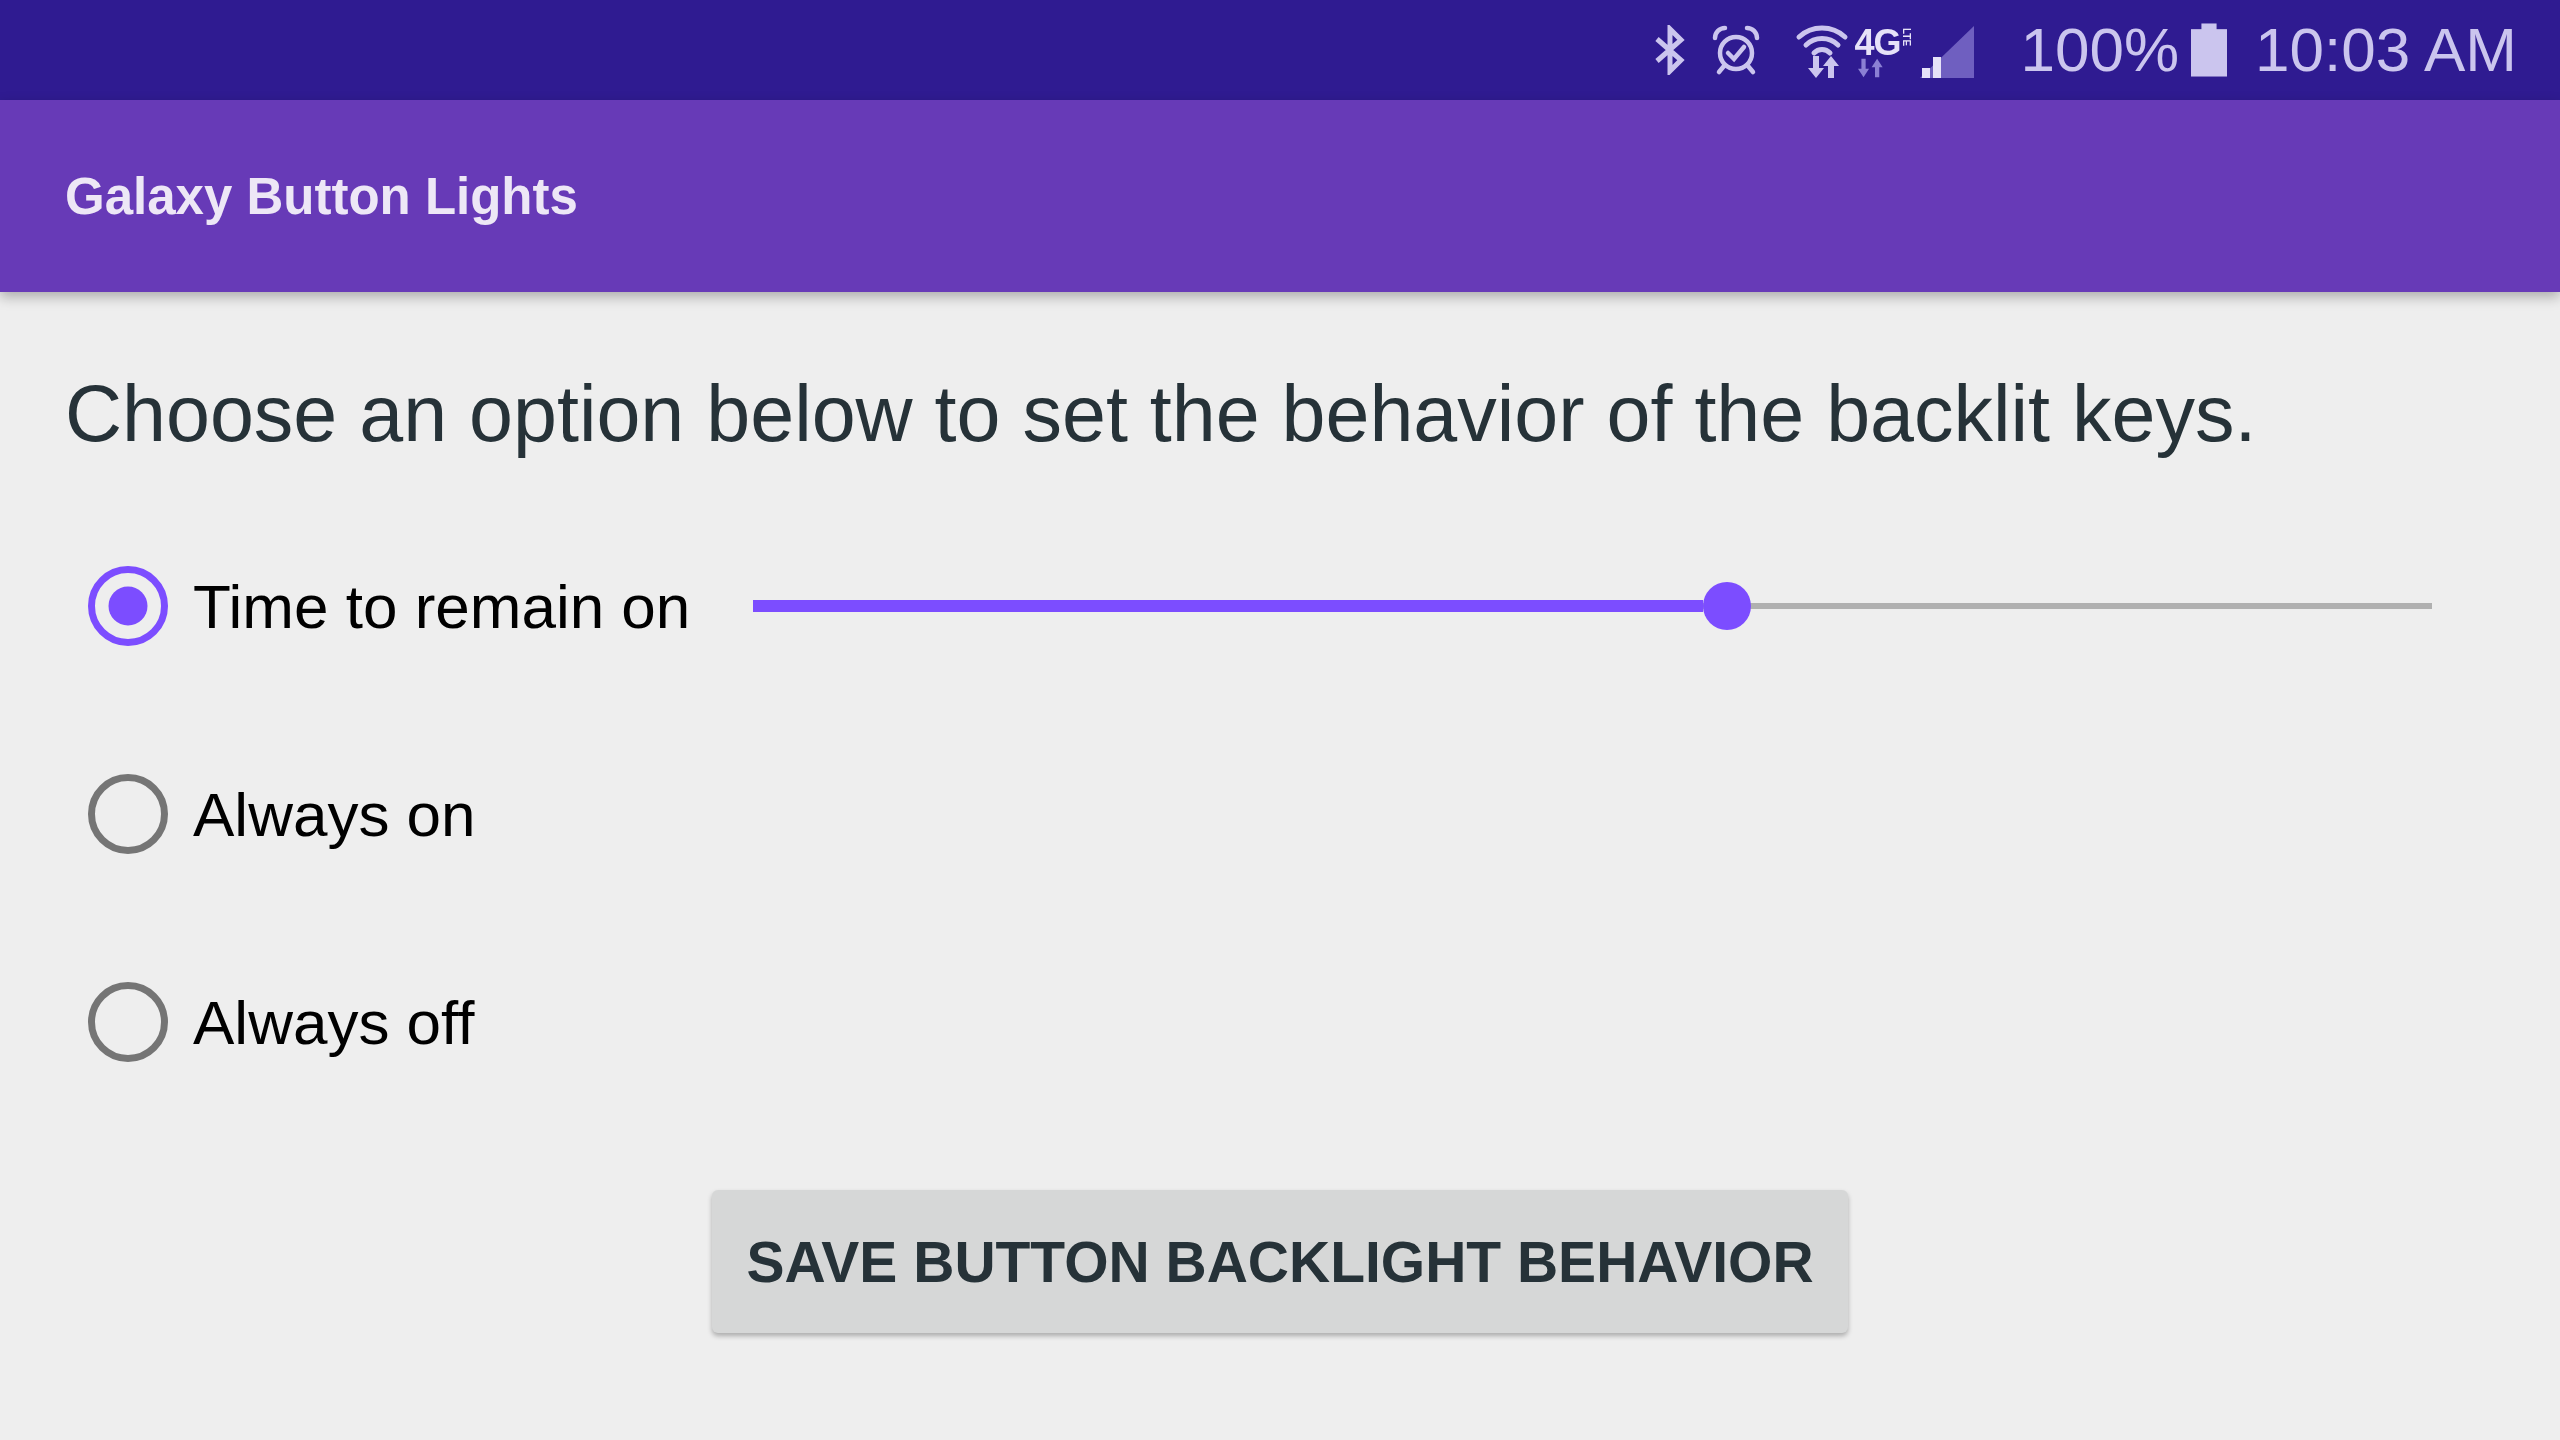  Describe the element at coordinates (1877, 43) in the screenshot. I see `network-type-label: 4G` at that location.